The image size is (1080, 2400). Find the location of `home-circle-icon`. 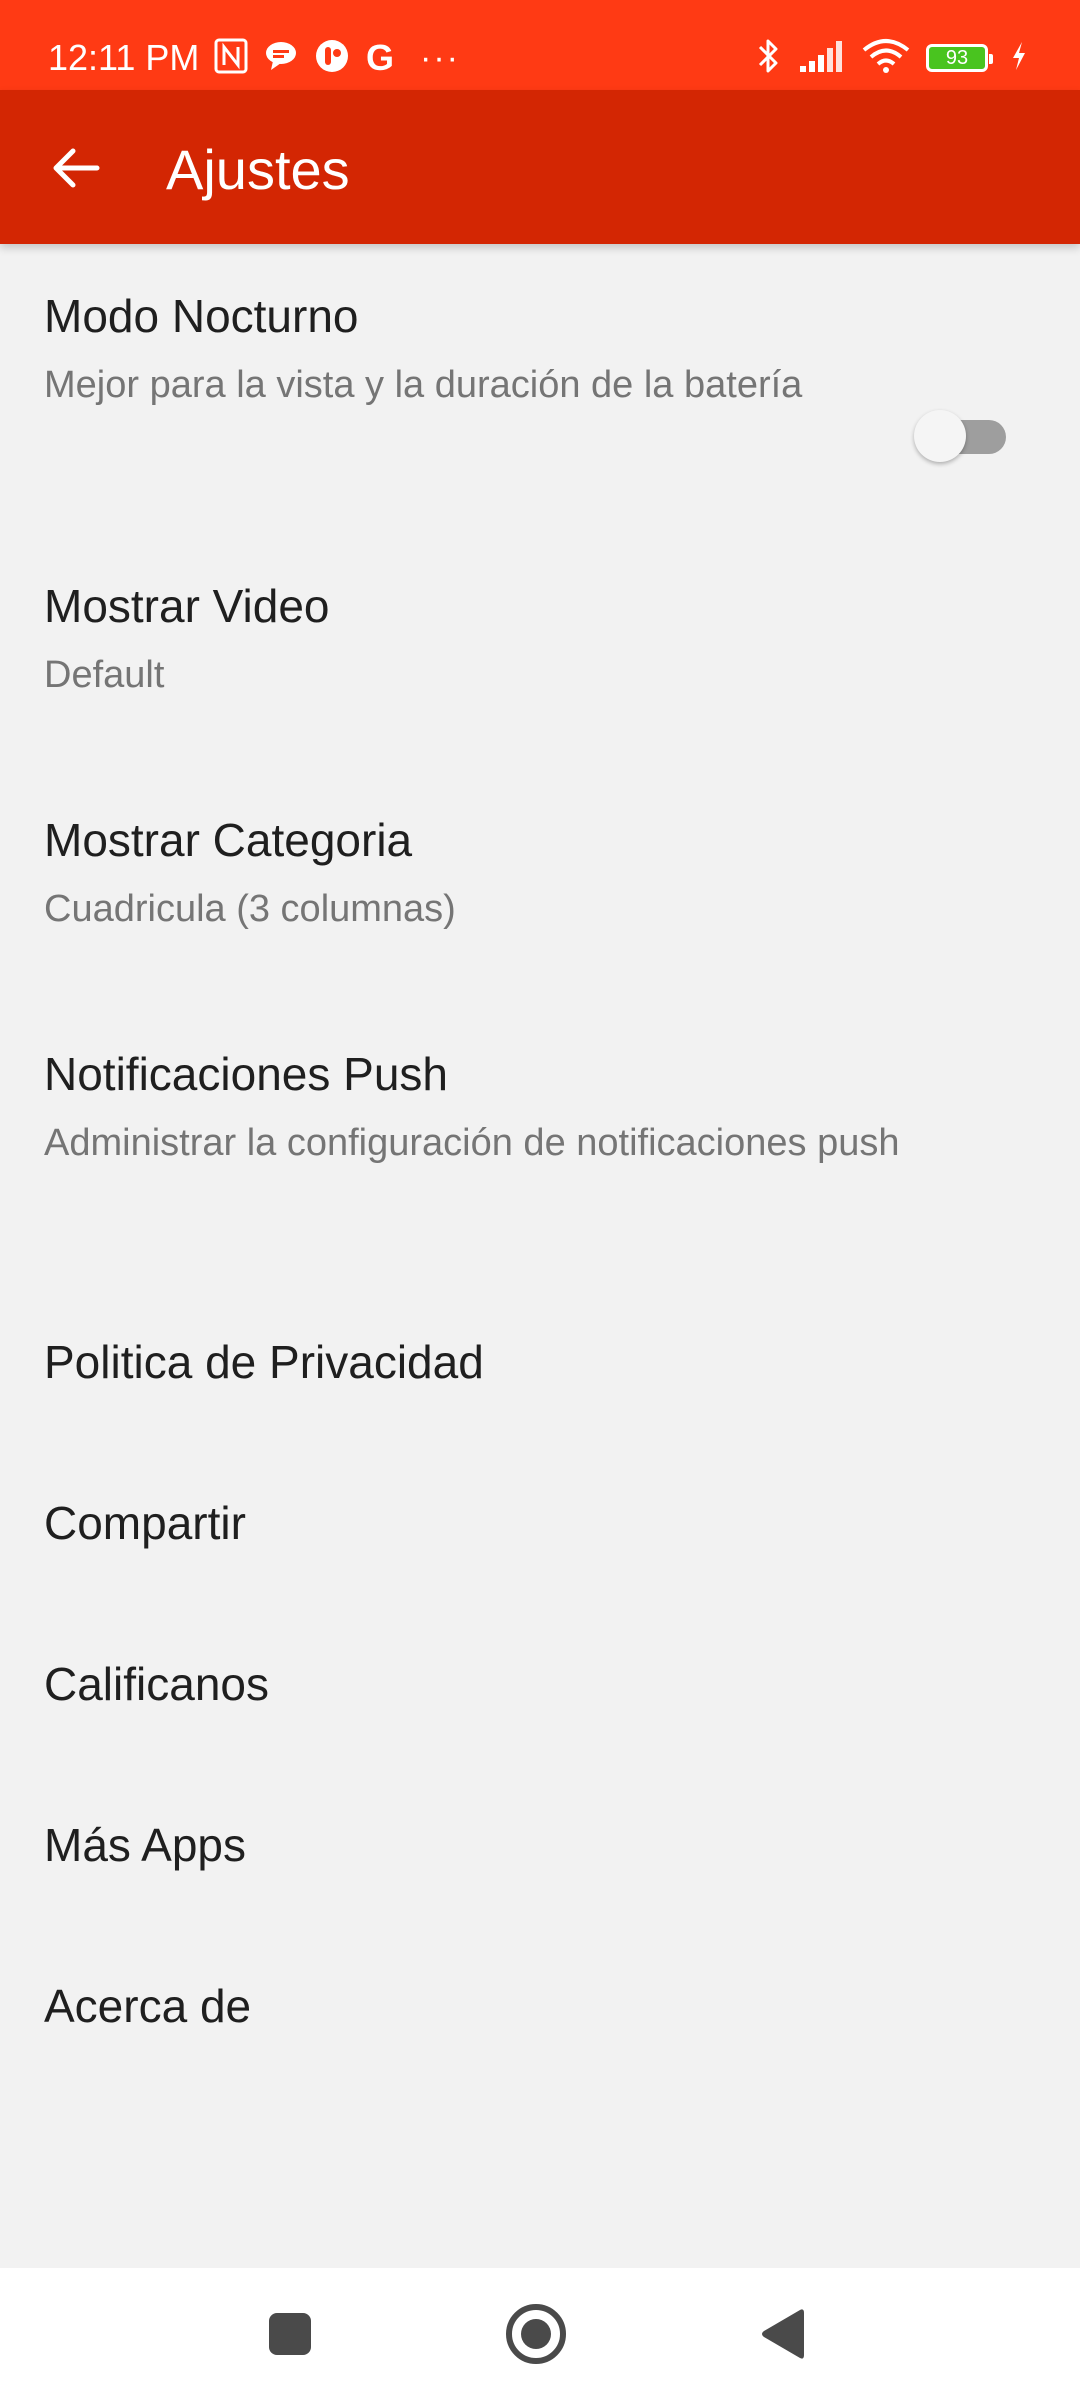

home-circle-icon is located at coordinates (536, 2336).